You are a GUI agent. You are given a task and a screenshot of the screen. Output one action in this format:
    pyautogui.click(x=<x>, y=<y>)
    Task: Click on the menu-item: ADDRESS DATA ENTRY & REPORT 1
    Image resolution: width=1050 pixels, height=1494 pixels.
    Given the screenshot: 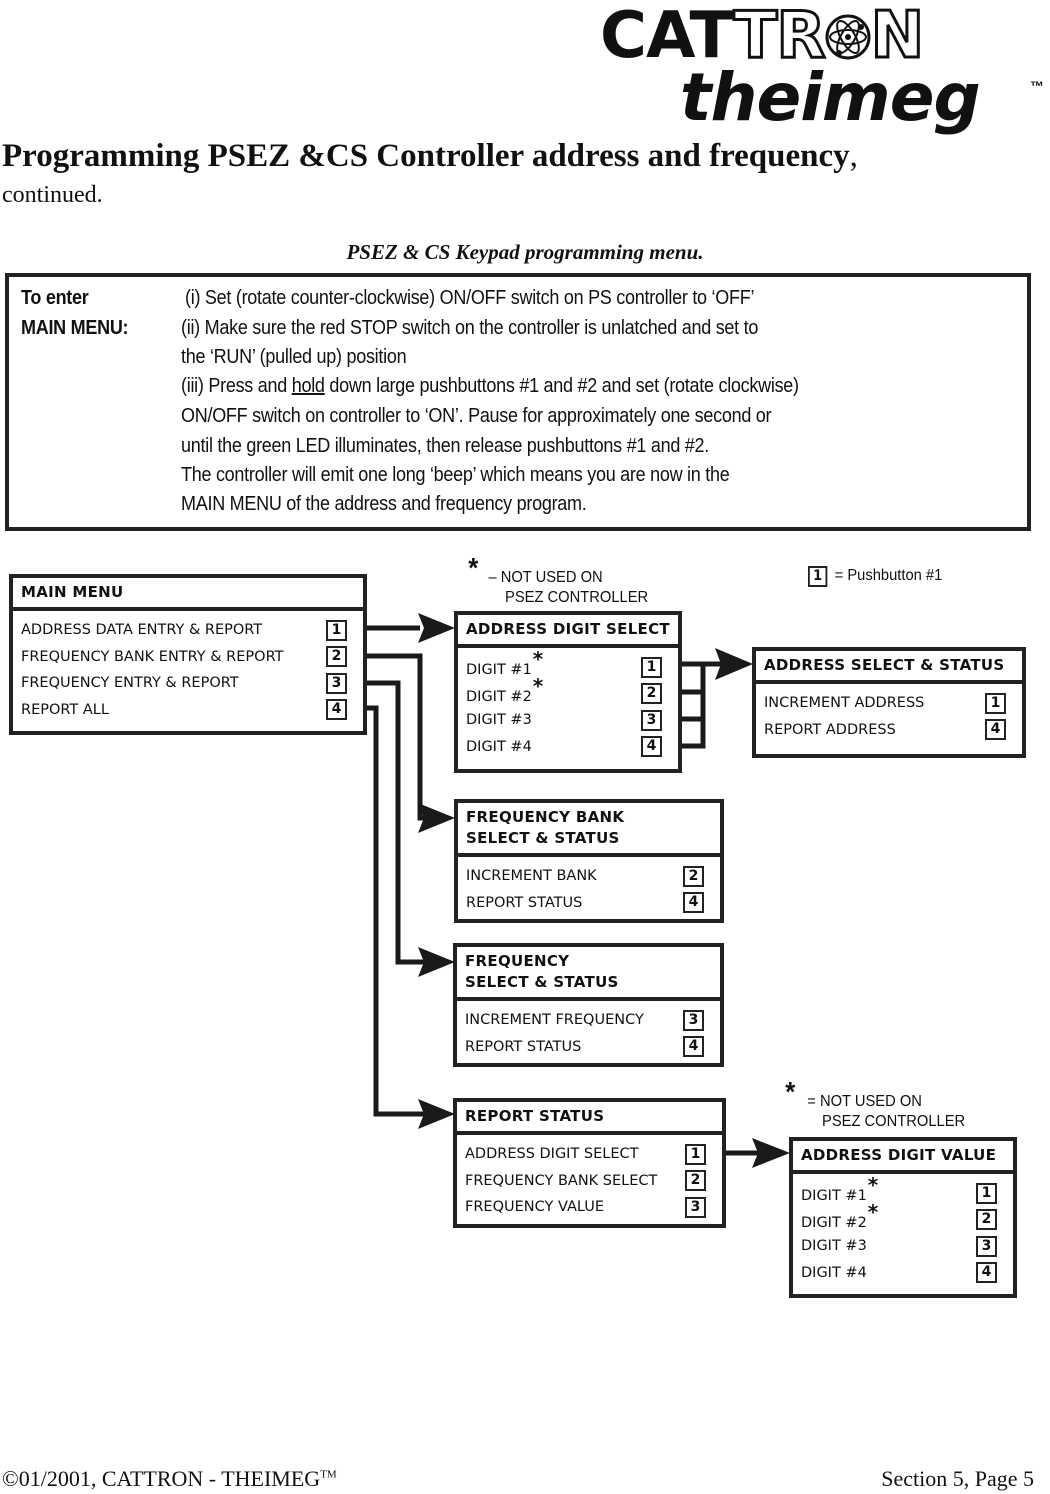 What is the action you would take?
    pyautogui.click(x=188, y=630)
    